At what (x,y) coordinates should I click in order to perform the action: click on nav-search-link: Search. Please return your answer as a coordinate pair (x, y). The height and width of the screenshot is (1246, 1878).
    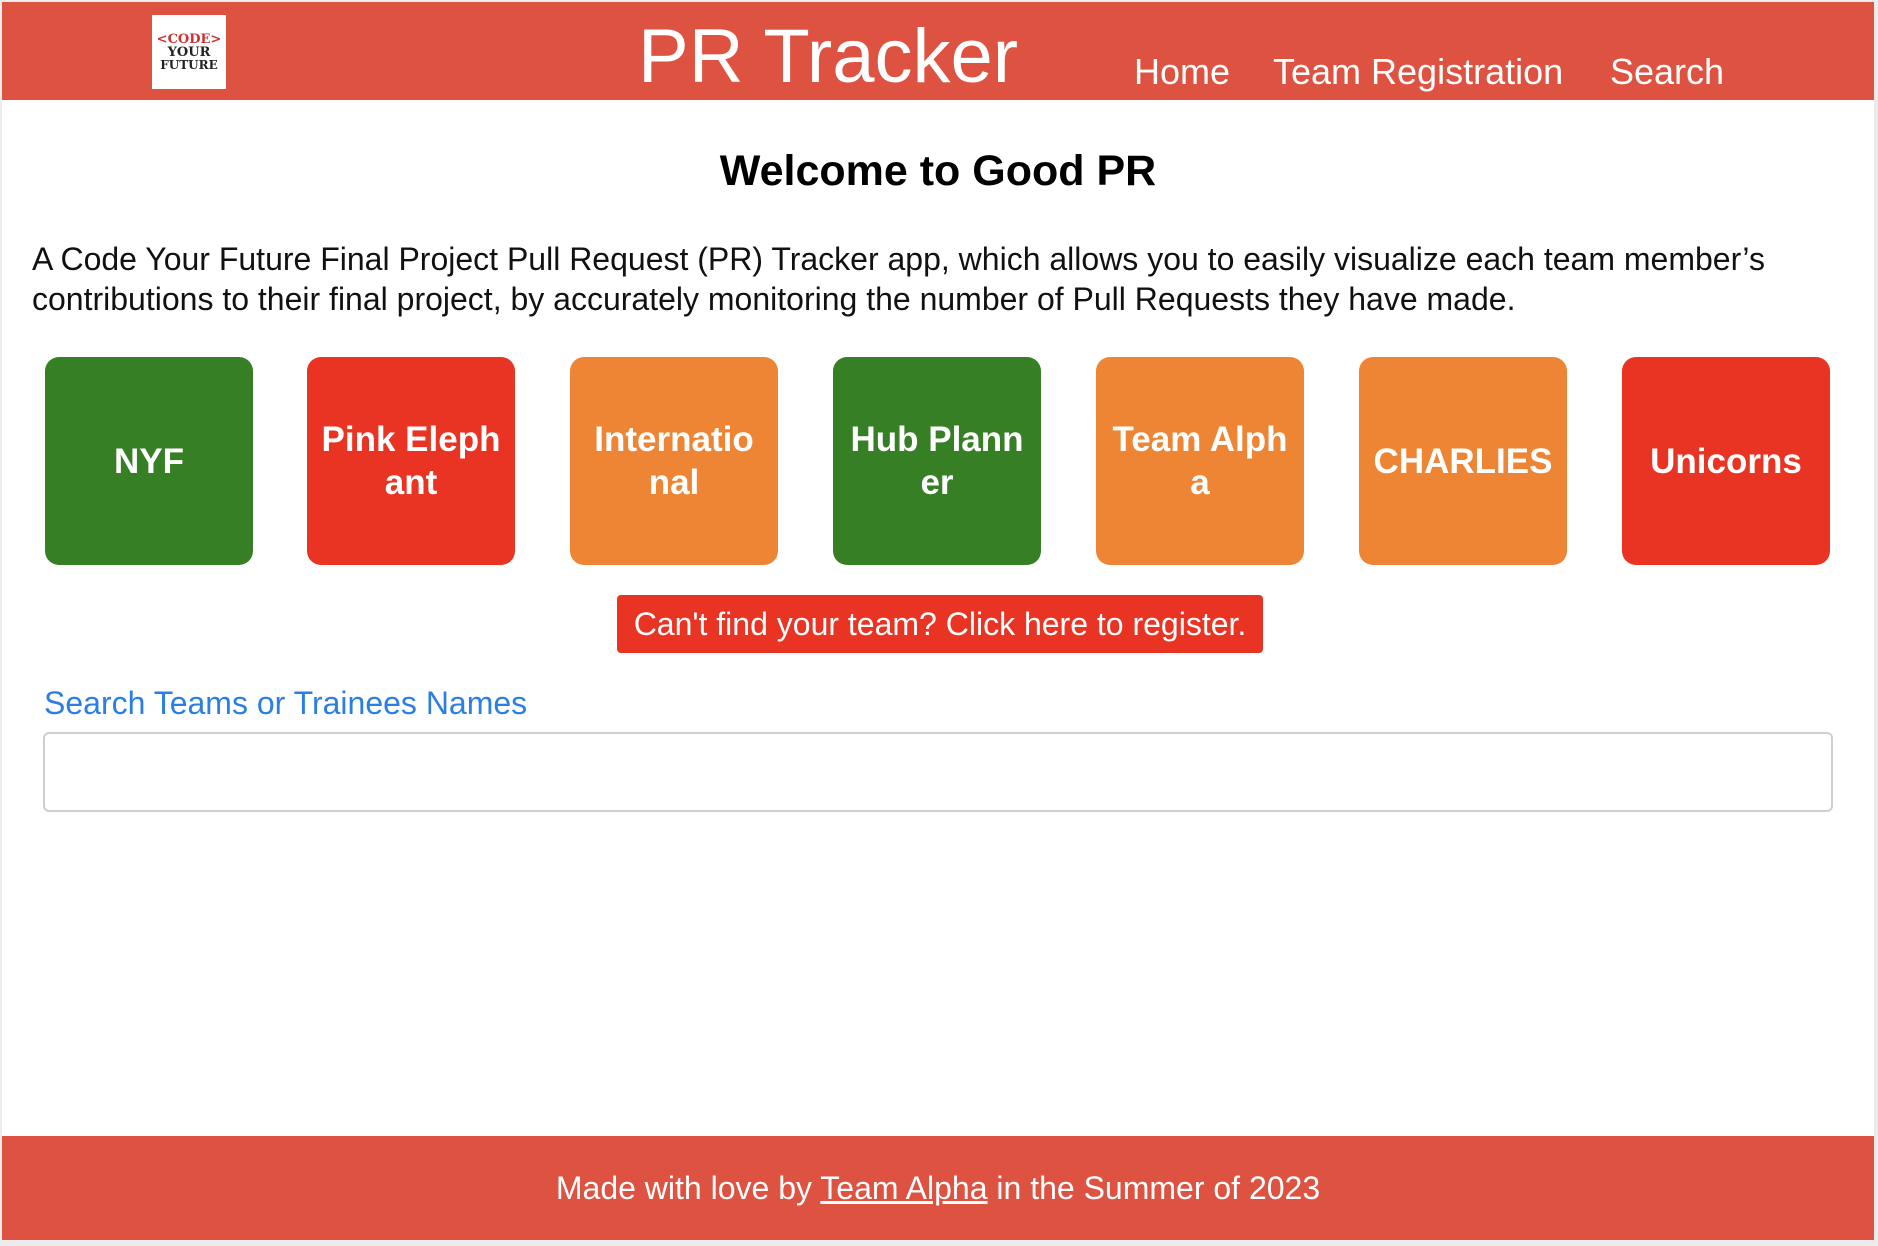
    Looking at the image, I should click on (1667, 72).